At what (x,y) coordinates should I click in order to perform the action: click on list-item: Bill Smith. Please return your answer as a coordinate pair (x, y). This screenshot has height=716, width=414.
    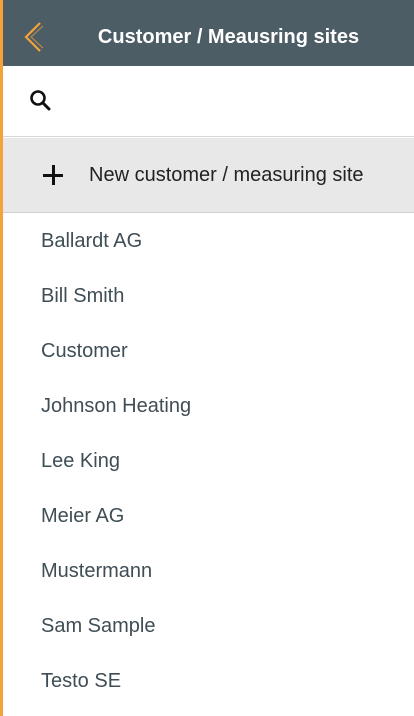
    Looking at the image, I should click on (208, 296).